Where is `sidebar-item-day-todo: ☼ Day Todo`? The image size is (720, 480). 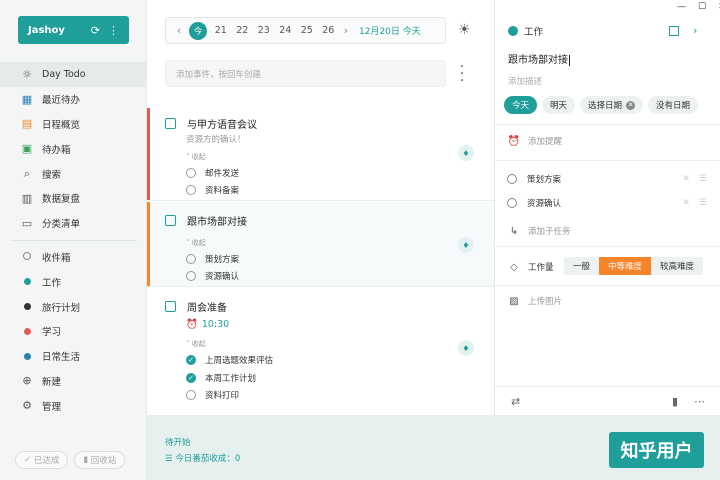 sidebar-item-day-todo: ☼ Day Todo is located at coordinates (73, 74).